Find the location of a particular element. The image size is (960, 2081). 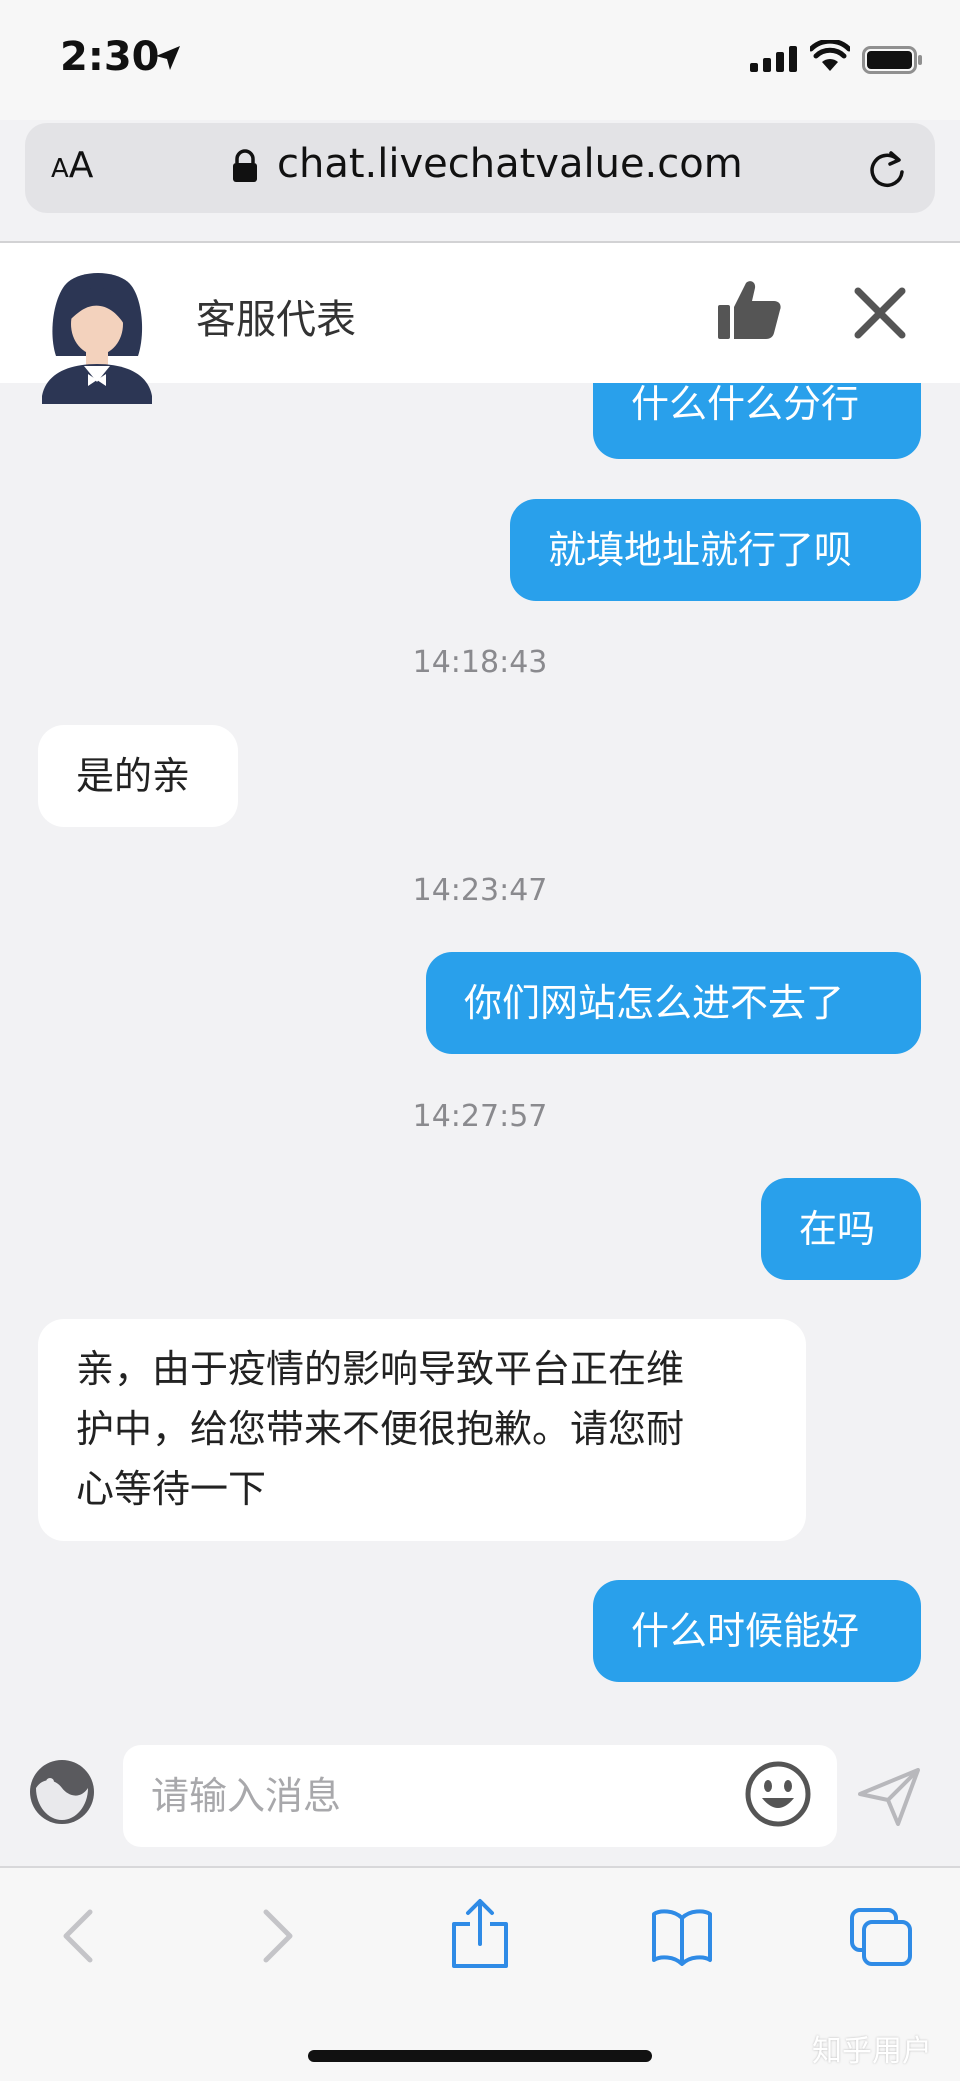

agent-name: 客服代表 is located at coordinates (276, 320).